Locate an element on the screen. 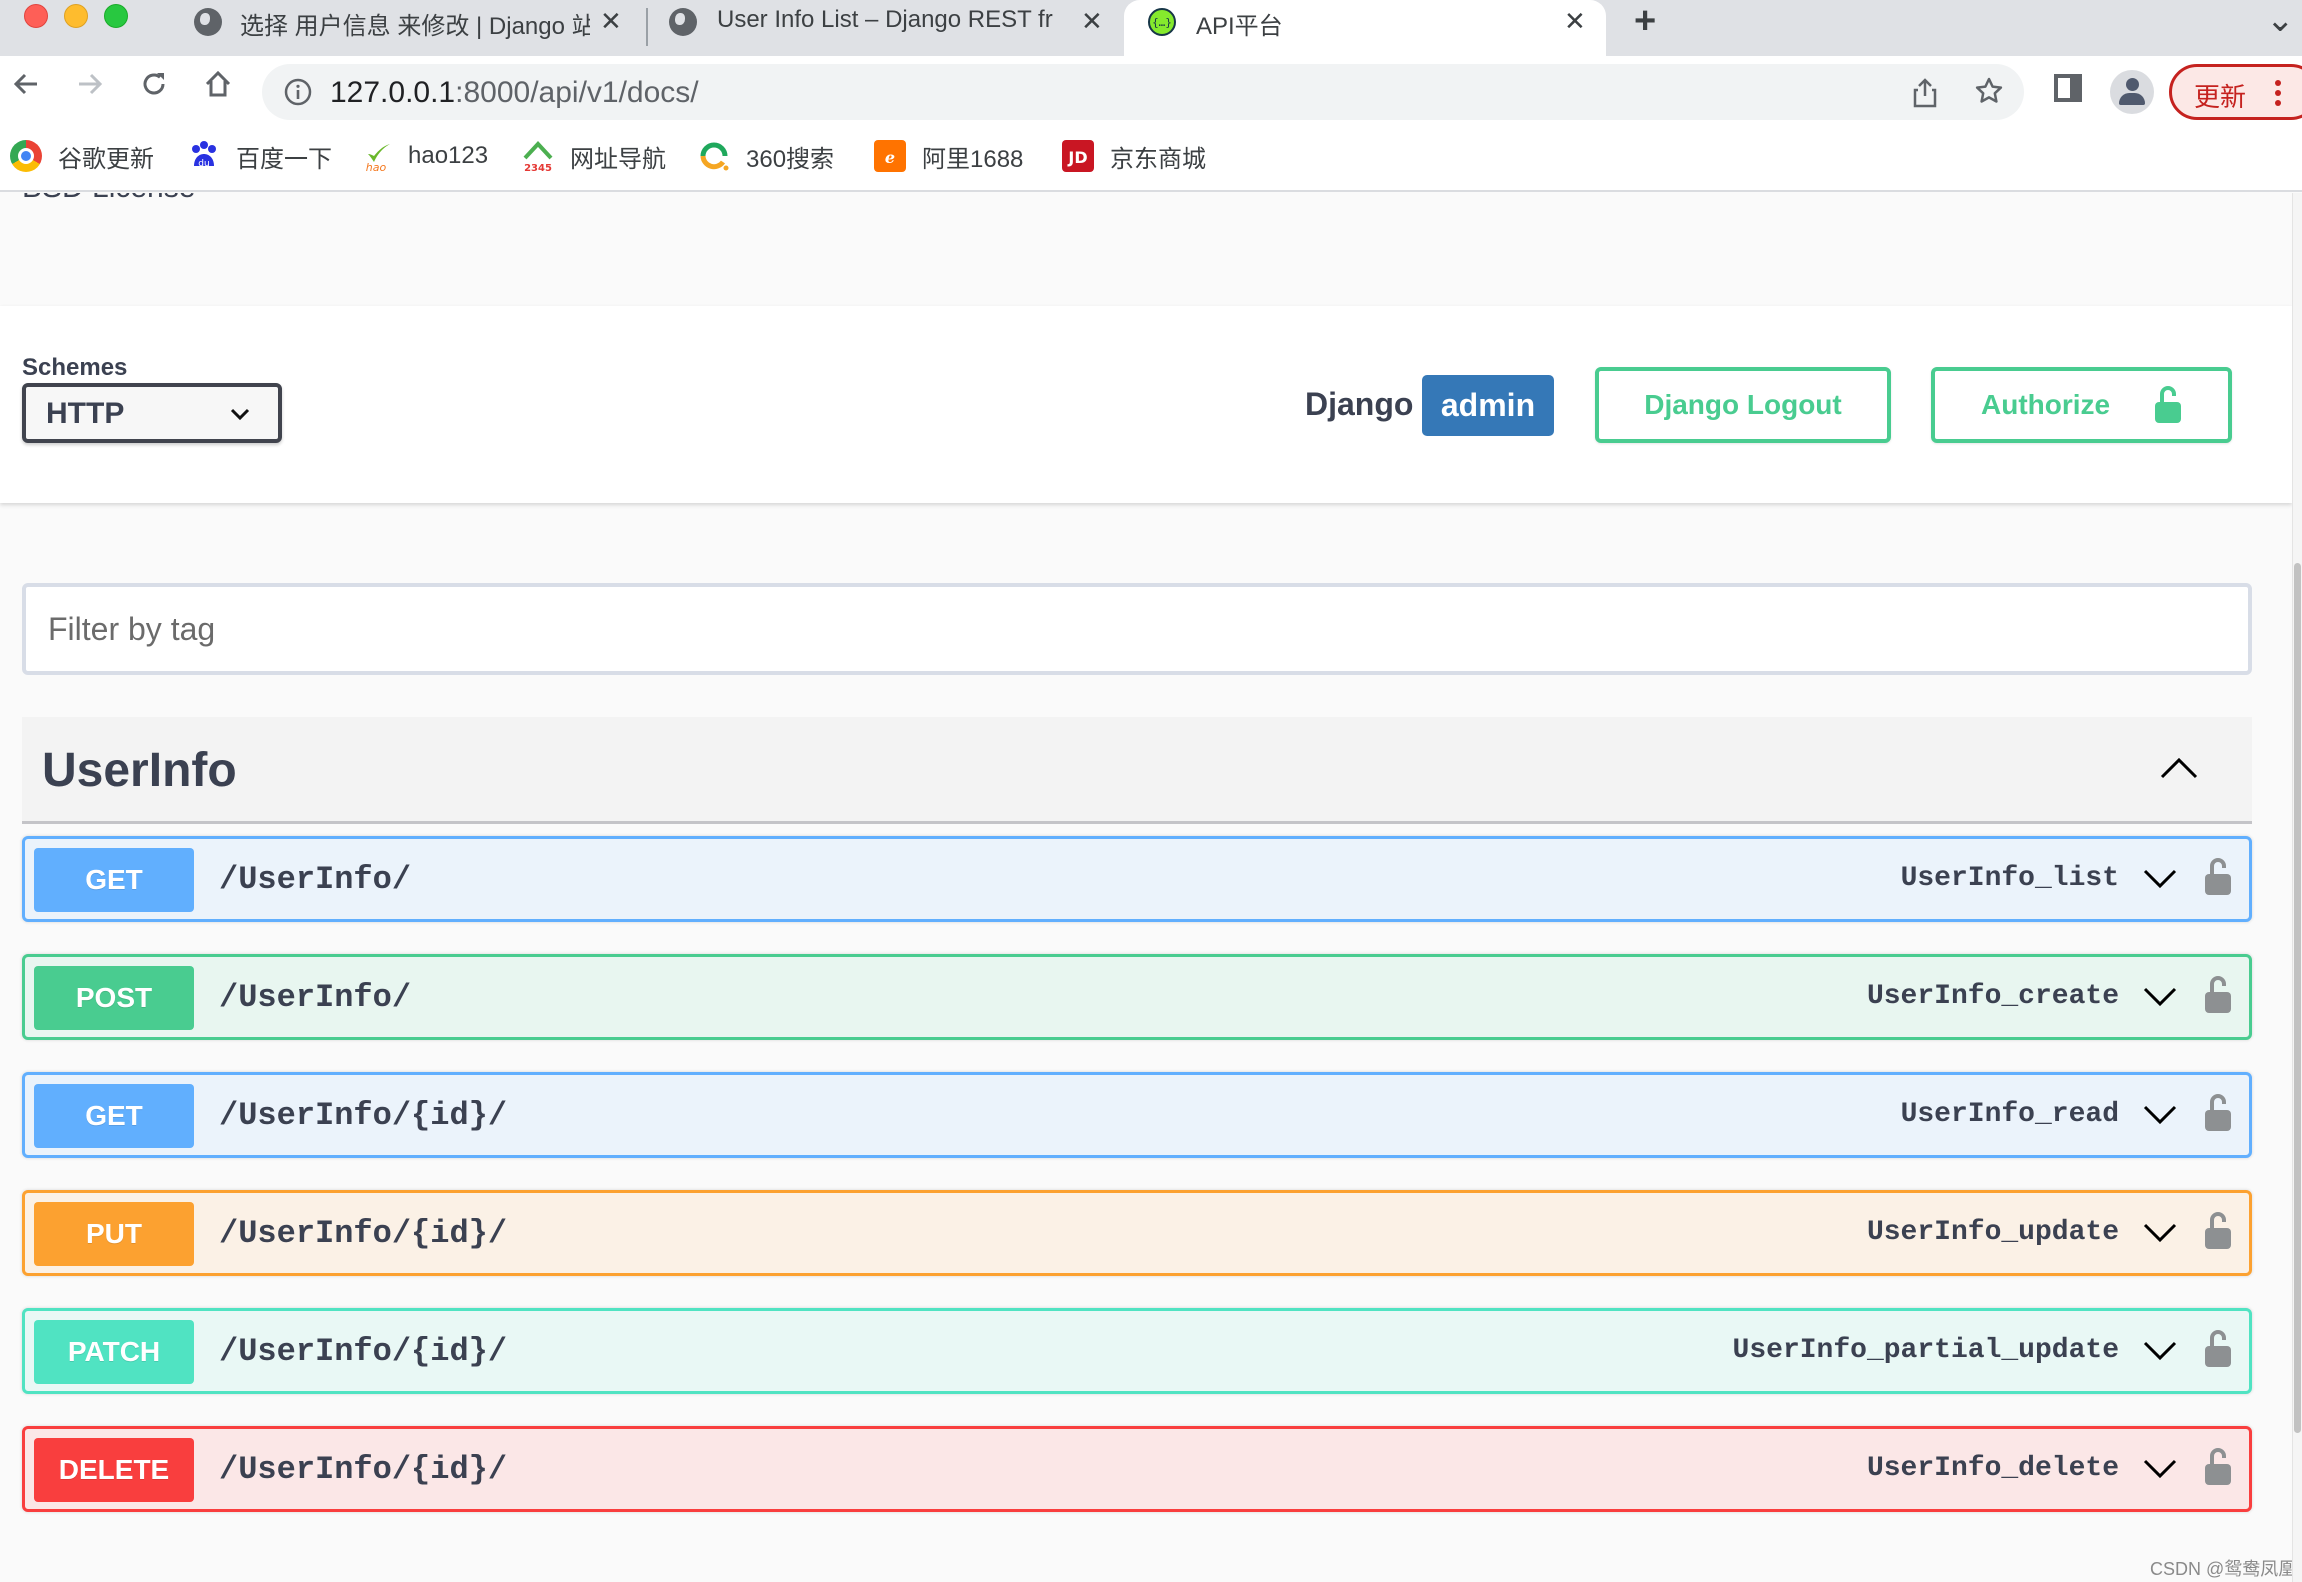  more-vertical-icon is located at coordinates (2278, 93).